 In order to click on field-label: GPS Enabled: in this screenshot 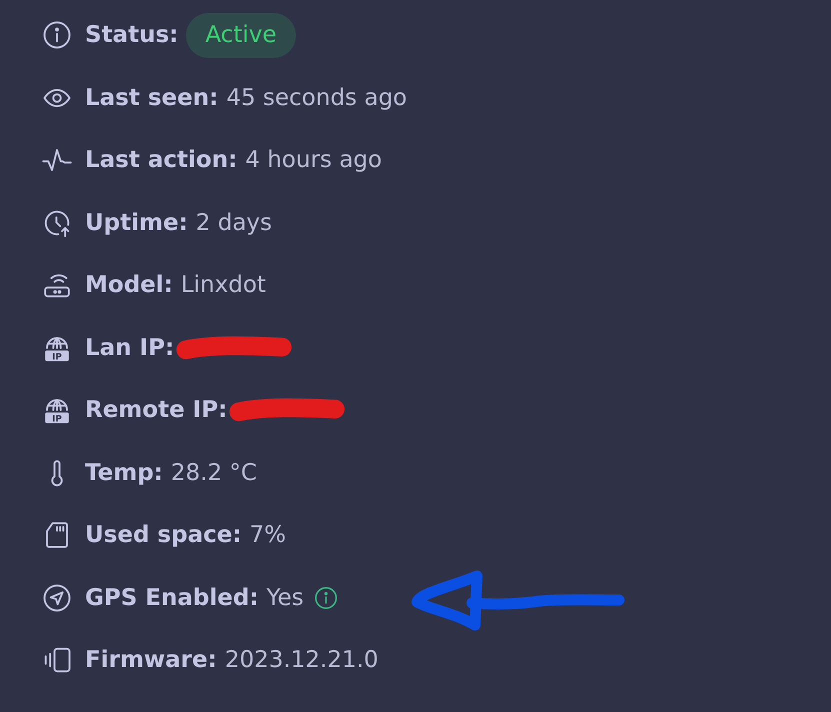, I will do `click(172, 597)`.